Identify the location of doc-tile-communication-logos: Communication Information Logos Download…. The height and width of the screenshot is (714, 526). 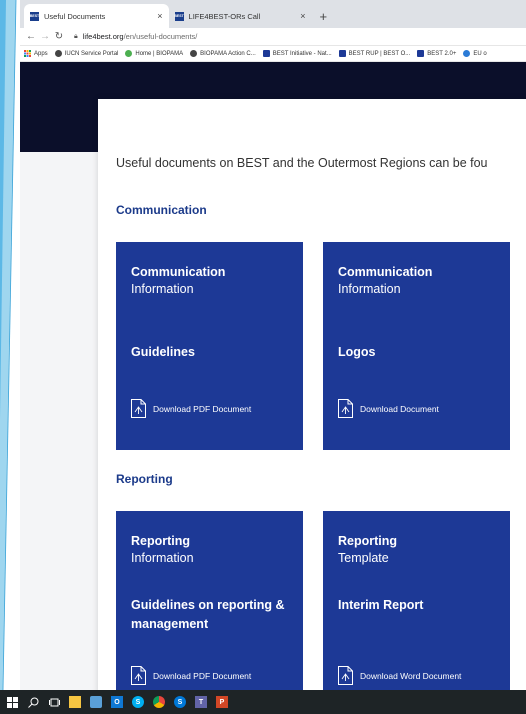
(416, 346).